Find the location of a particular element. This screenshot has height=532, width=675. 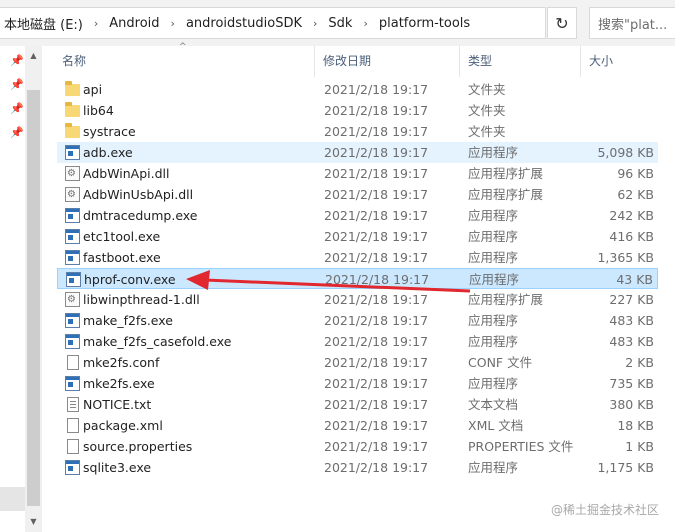

file-name: systrace is located at coordinates (109, 131).